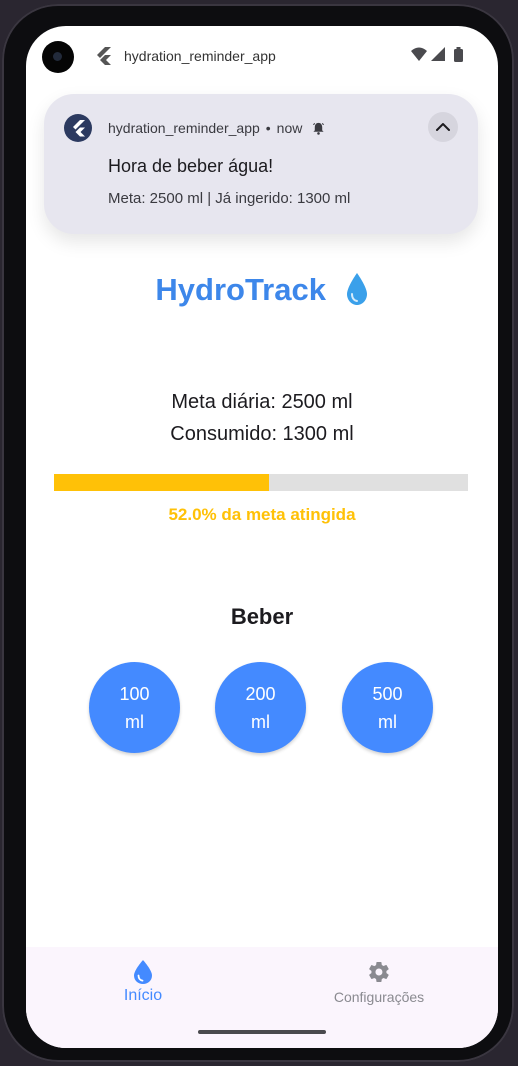 The width and height of the screenshot is (518, 1066). Describe the element at coordinates (387, 707) in the screenshot. I see `drink-500ml-button: 500 ml` at that location.